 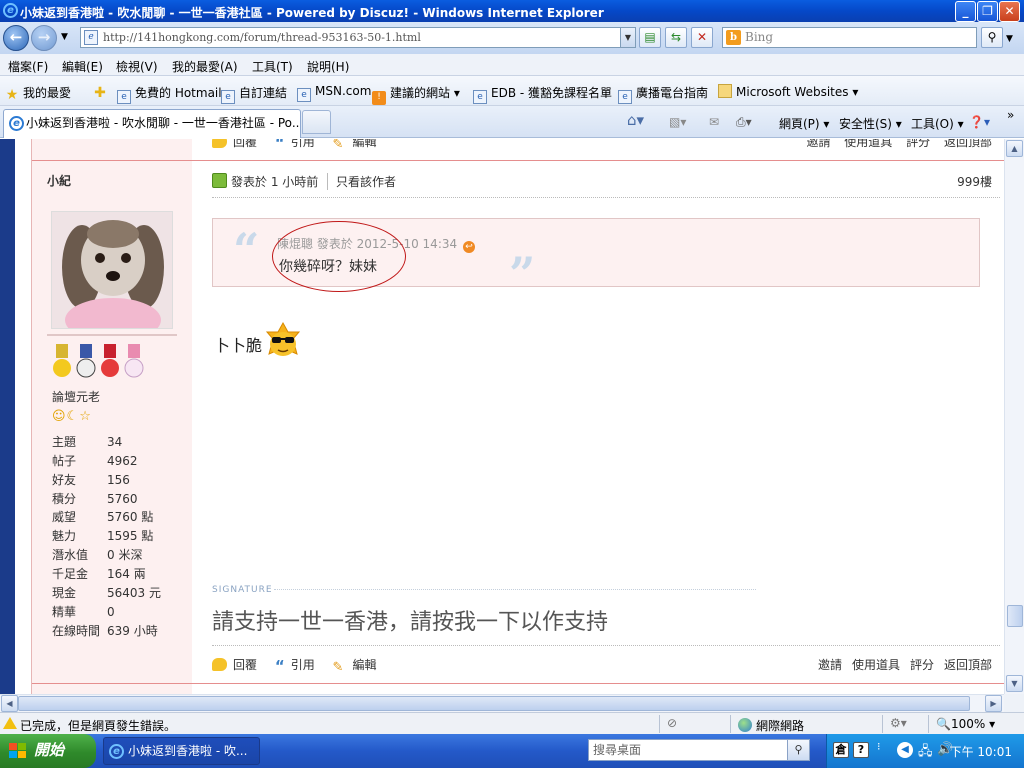 What do you see at coordinates (733, 37) in the screenshot?
I see `bing-icon: b` at bounding box center [733, 37].